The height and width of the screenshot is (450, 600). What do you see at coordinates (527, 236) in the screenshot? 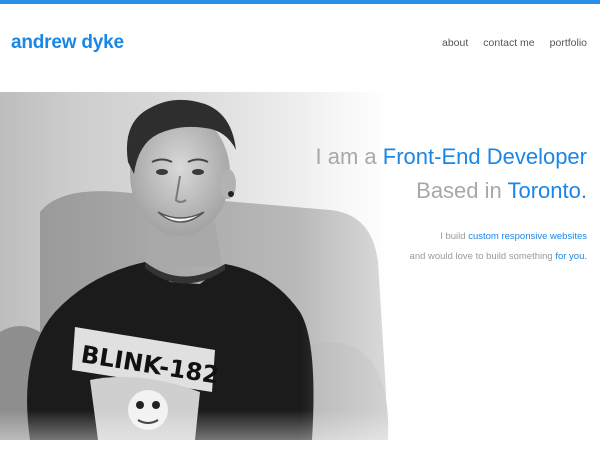
I see `subtext-highlight-1: custom responsive websites` at bounding box center [527, 236].